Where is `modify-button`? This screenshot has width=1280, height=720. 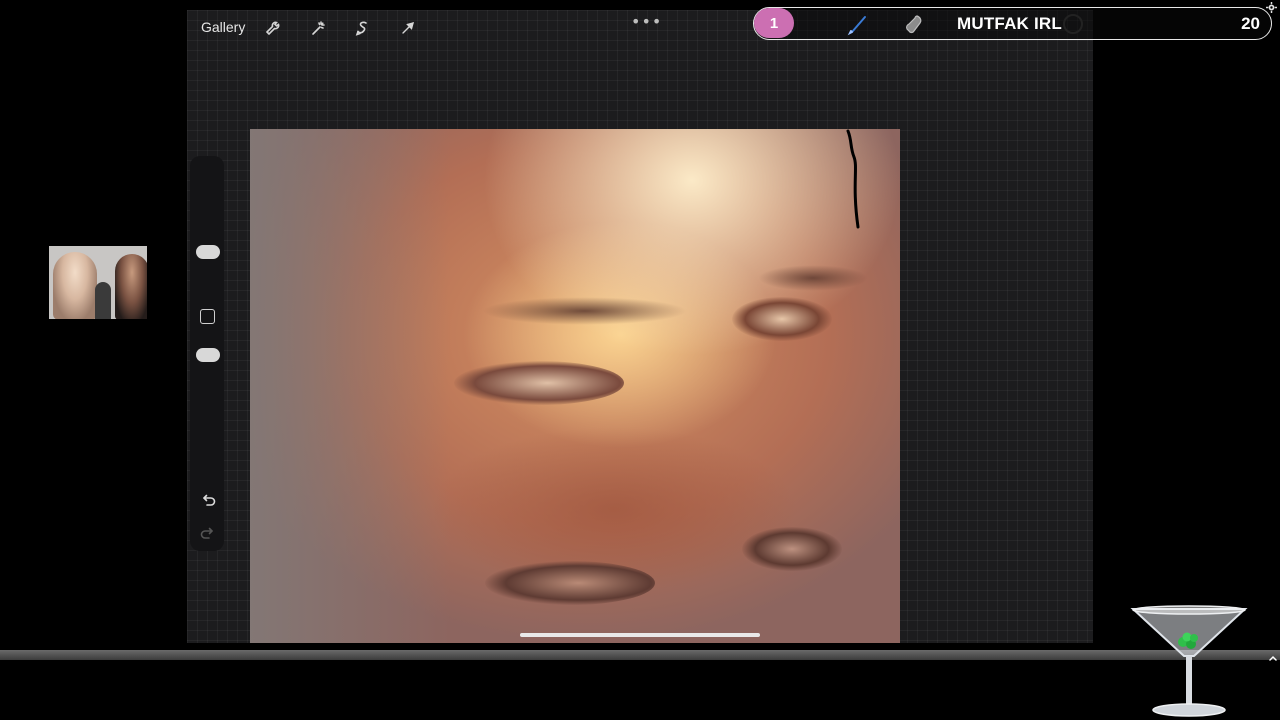 modify-button is located at coordinates (207, 316).